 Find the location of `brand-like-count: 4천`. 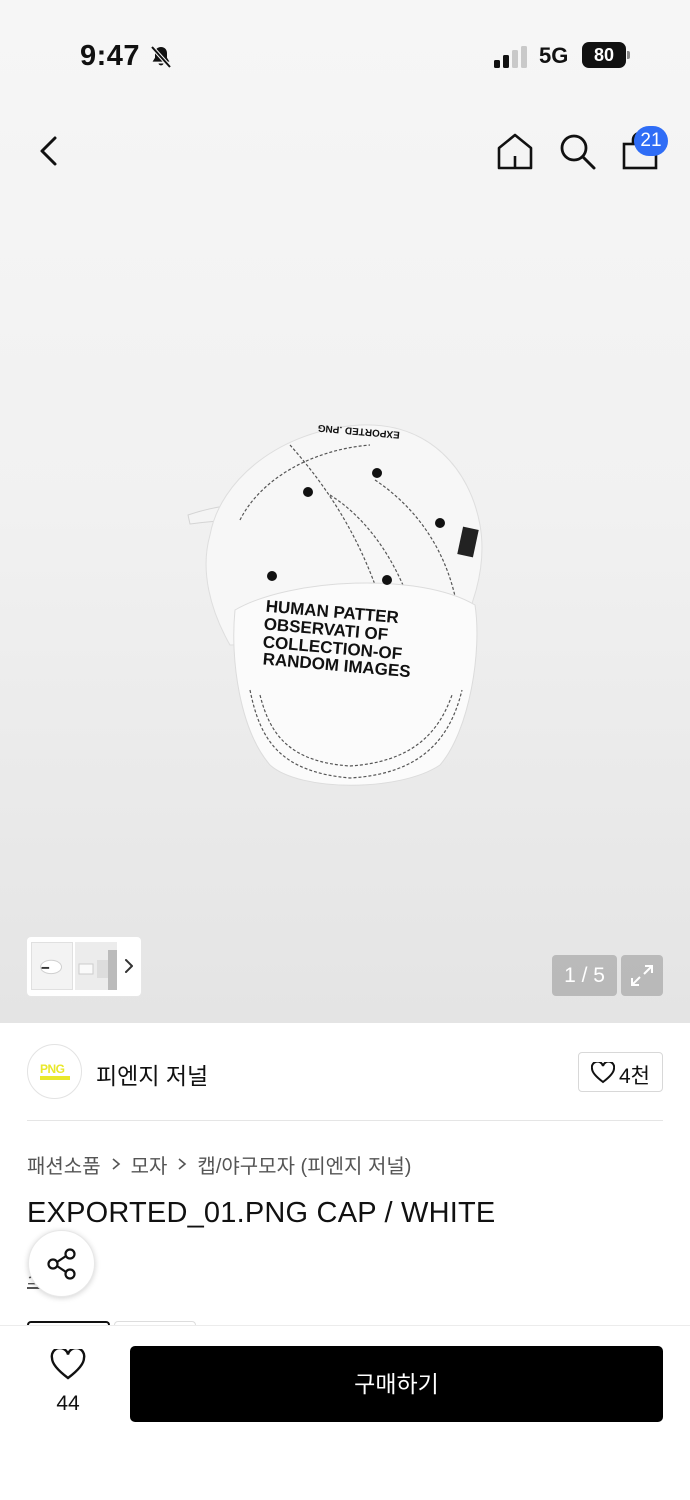

brand-like-count: 4천 is located at coordinates (634, 1076).